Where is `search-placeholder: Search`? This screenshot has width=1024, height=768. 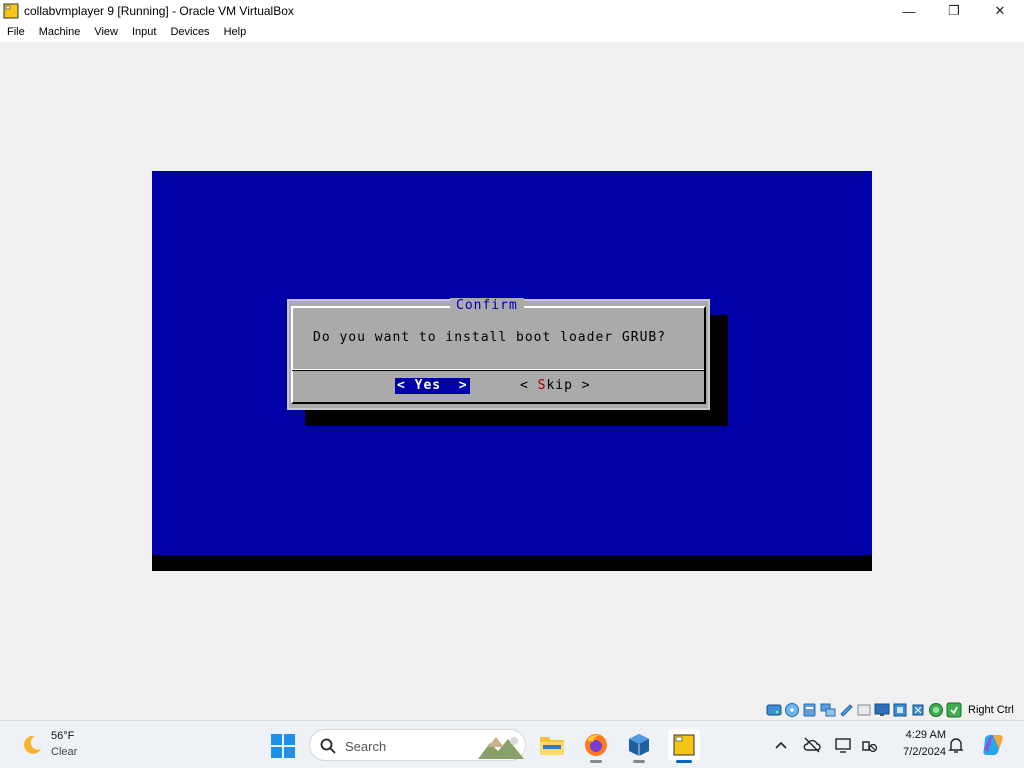
search-placeholder: Search is located at coordinates (366, 746).